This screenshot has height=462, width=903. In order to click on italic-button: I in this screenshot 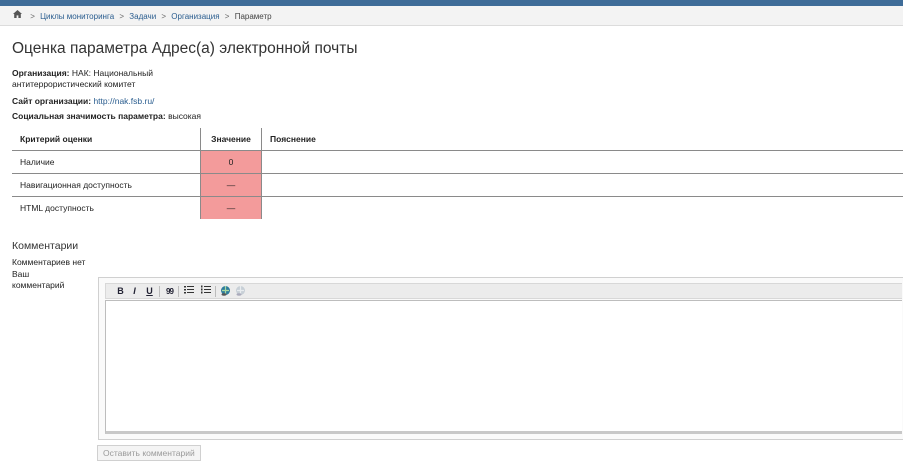, I will do `click(134, 291)`.